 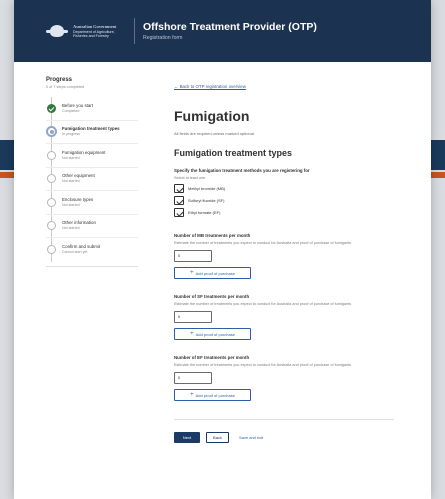 I want to click on step-status: In progress, so click(x=71, y=134).